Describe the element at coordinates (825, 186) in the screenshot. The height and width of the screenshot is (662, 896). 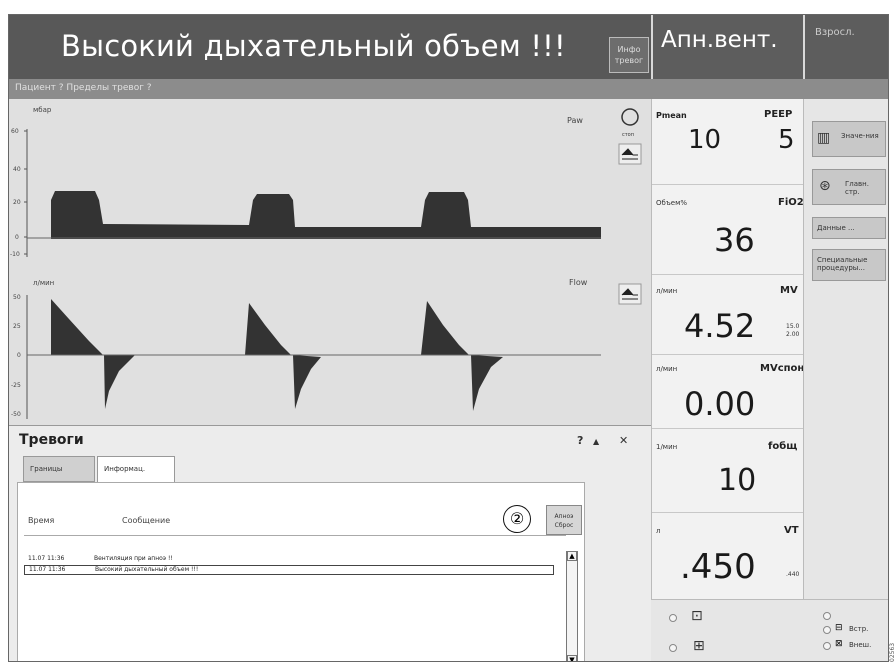
I see `main-icon: ⊛` at that location.